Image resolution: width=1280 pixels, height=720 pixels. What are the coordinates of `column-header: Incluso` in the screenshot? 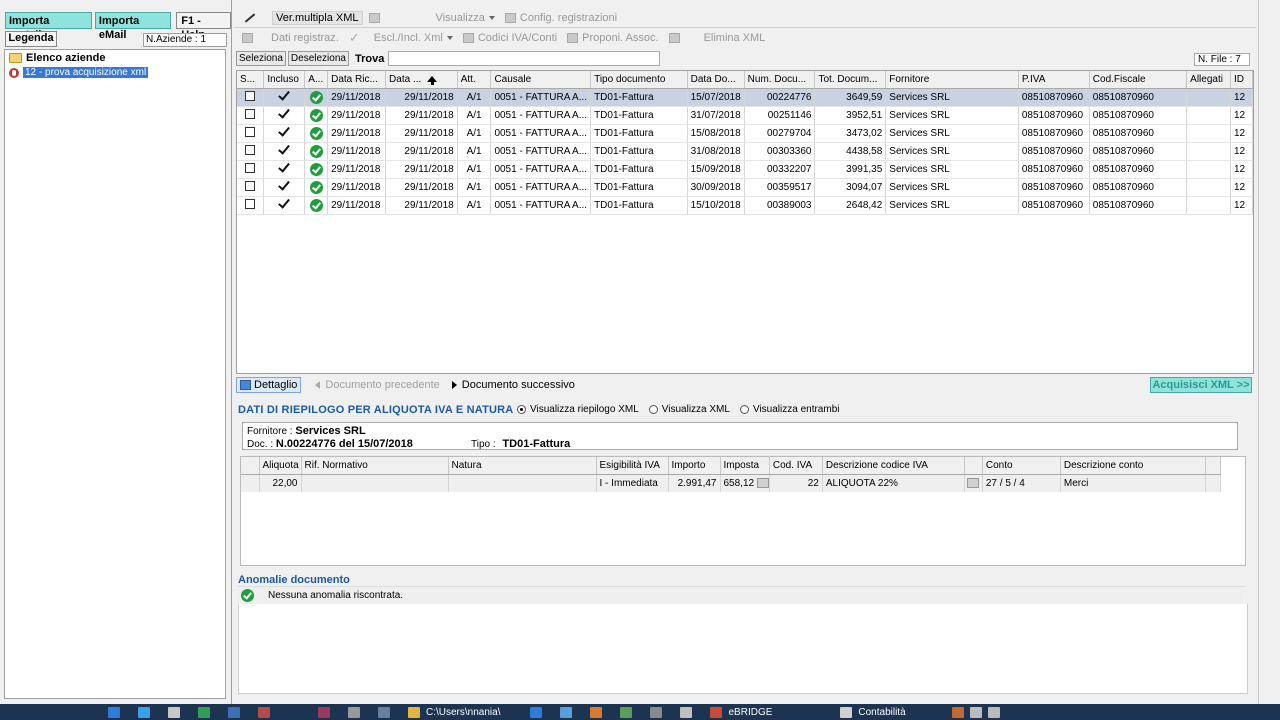 It's located at (284, 80).